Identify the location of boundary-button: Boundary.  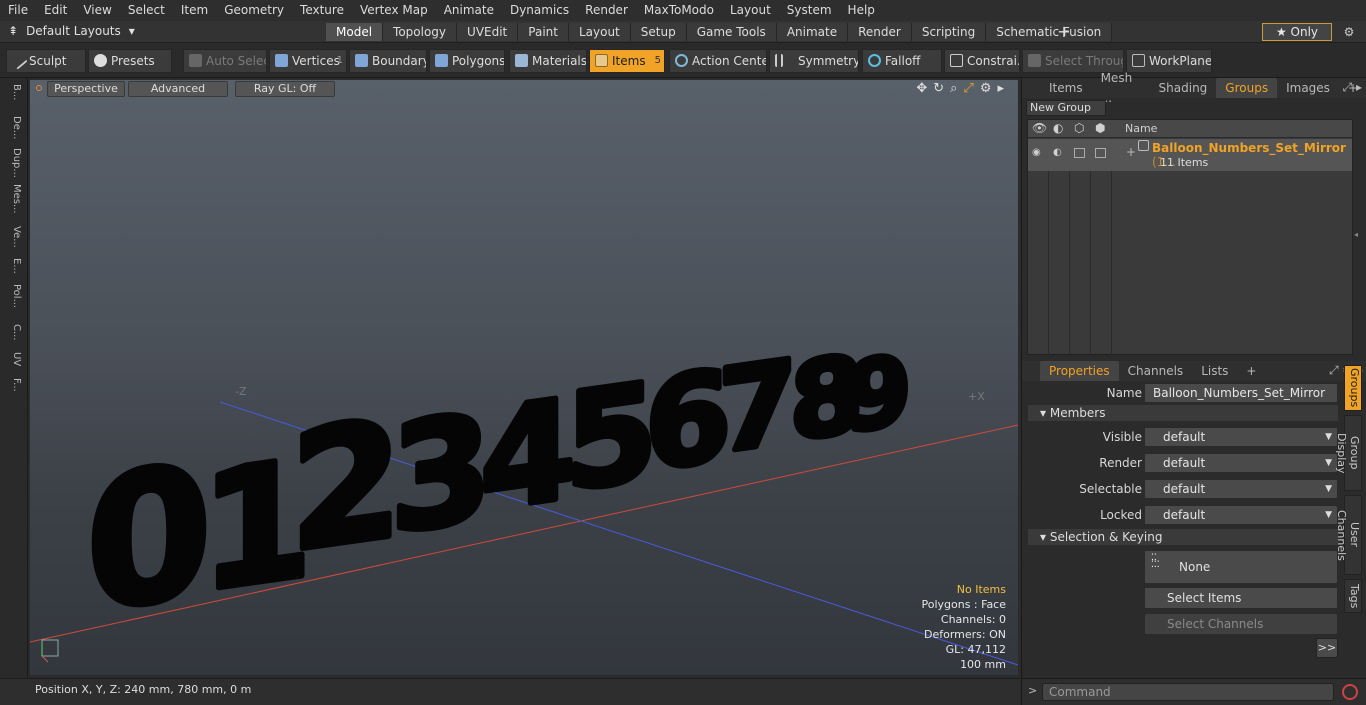
(388, 61).